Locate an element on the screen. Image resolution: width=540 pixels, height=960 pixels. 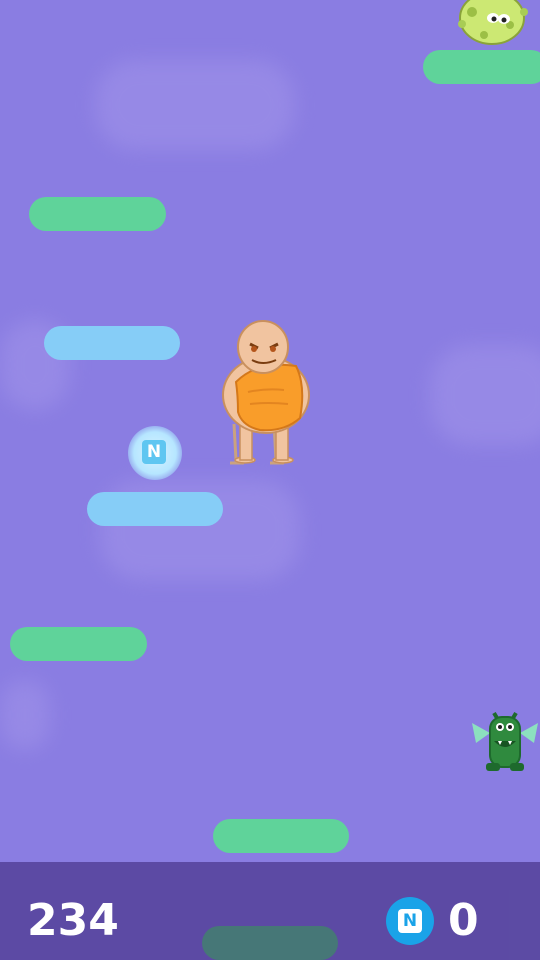
coin-icon-letter: N is located at coordinates (410, 921).